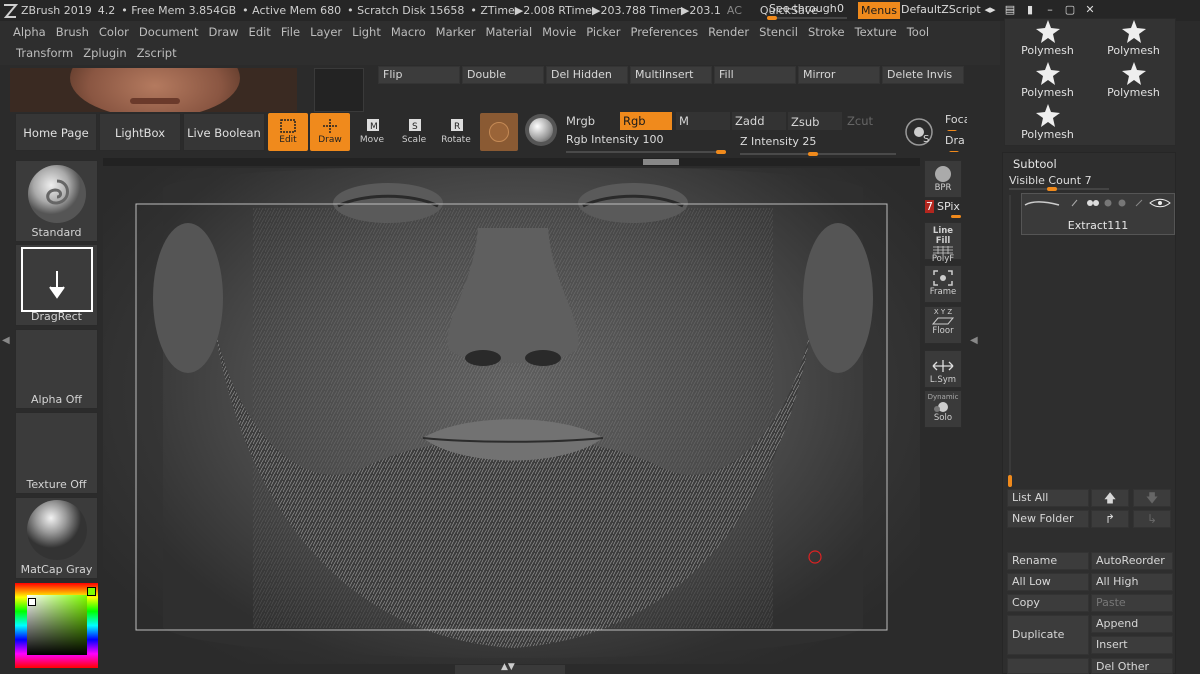 The height and width of the screenshot is (674, 1200). Describe the element at coordinates (755, 75) in the screenshot. I see `fill-button: Fill` at that location.